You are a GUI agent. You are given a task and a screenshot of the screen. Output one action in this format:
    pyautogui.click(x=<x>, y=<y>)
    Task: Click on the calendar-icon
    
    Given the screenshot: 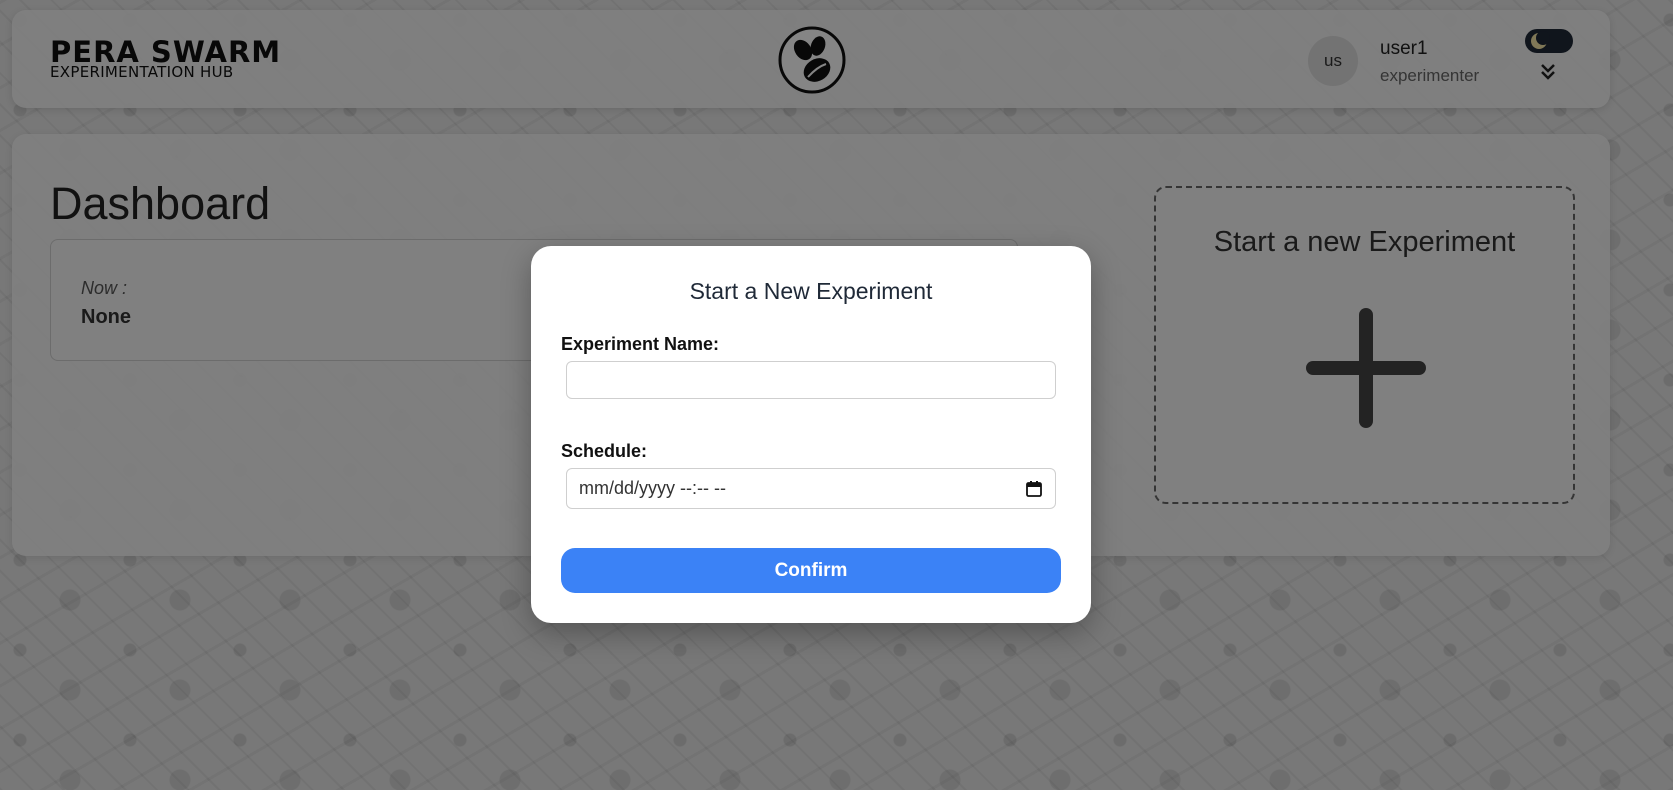 What is the action you would take?
    pyautogui.click(x=1034, y=489)
    